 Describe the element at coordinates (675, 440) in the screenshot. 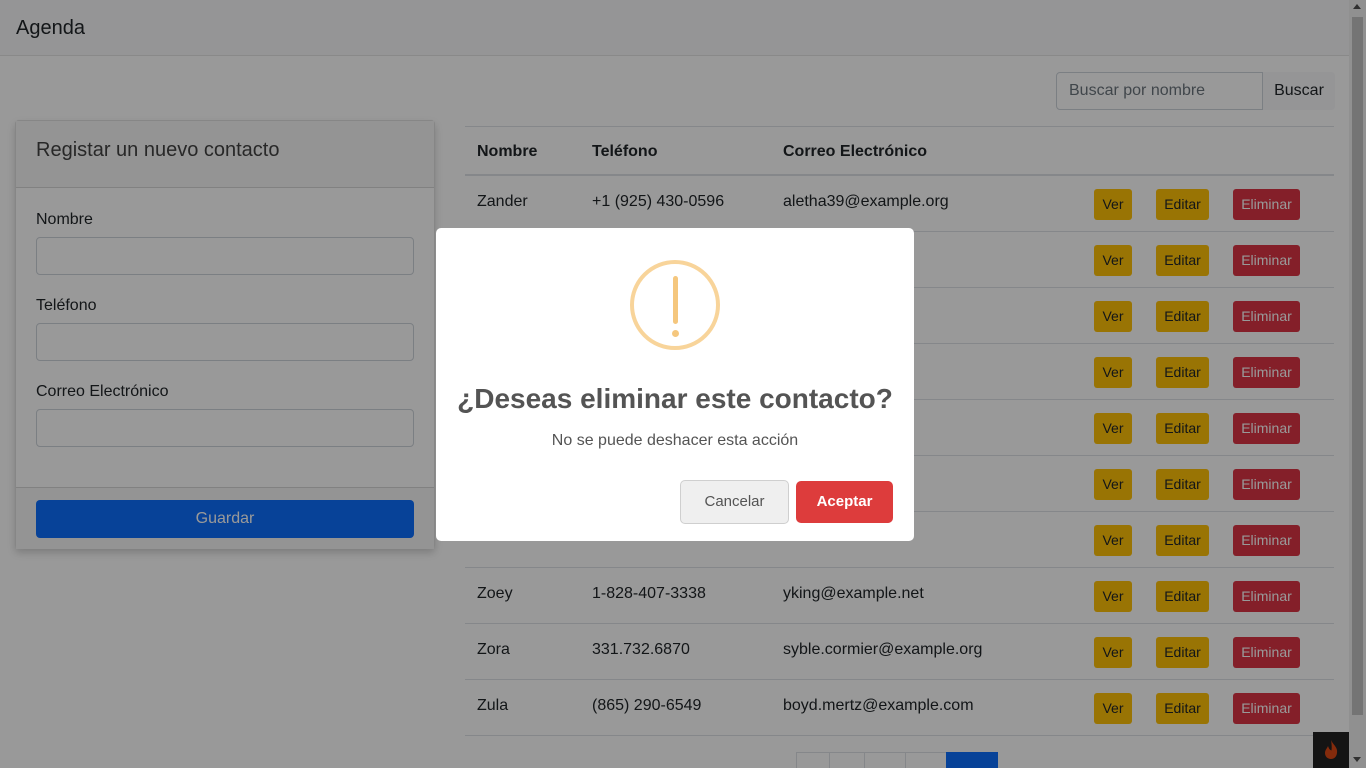

I see `dialog-text: No se puede deshacer esta acción` at that location.